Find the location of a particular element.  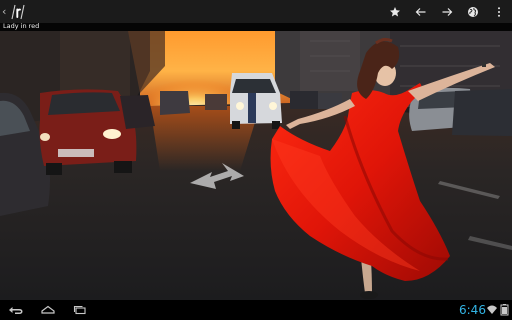

back-icon is located at coordinates (16, 310).